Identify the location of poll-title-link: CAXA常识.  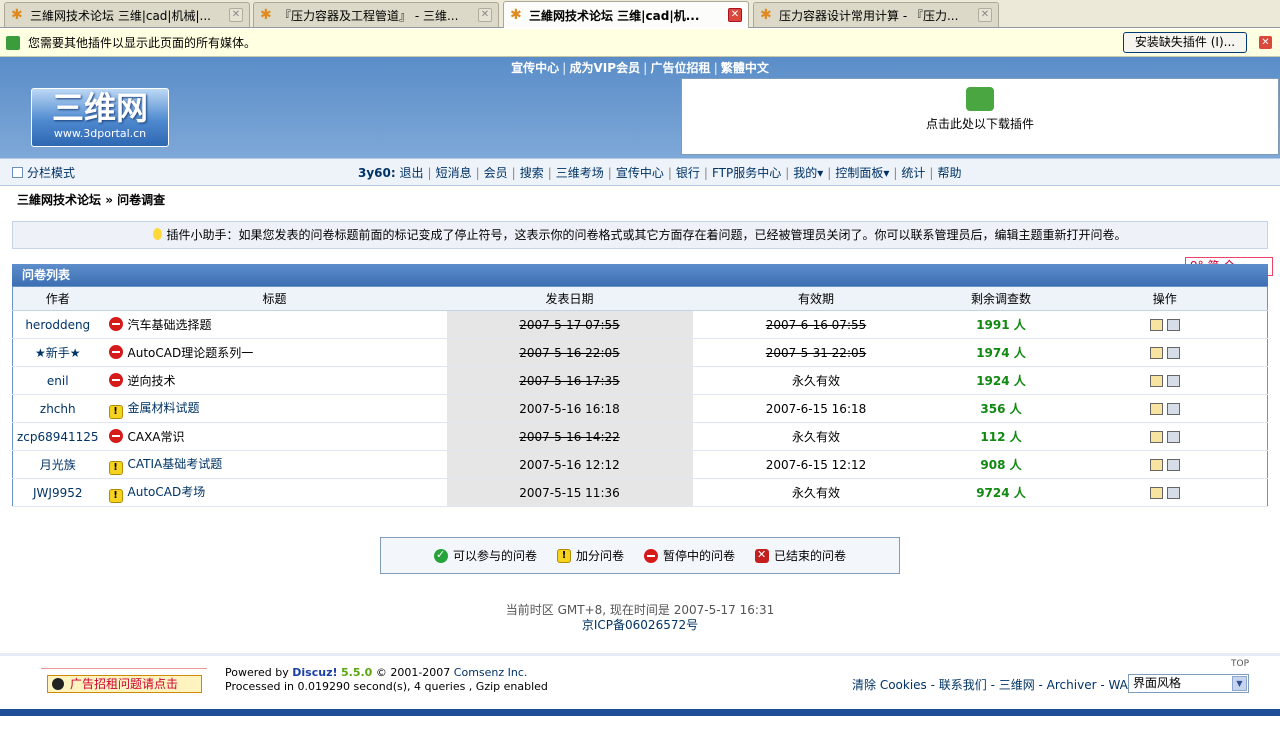
(156, 437).